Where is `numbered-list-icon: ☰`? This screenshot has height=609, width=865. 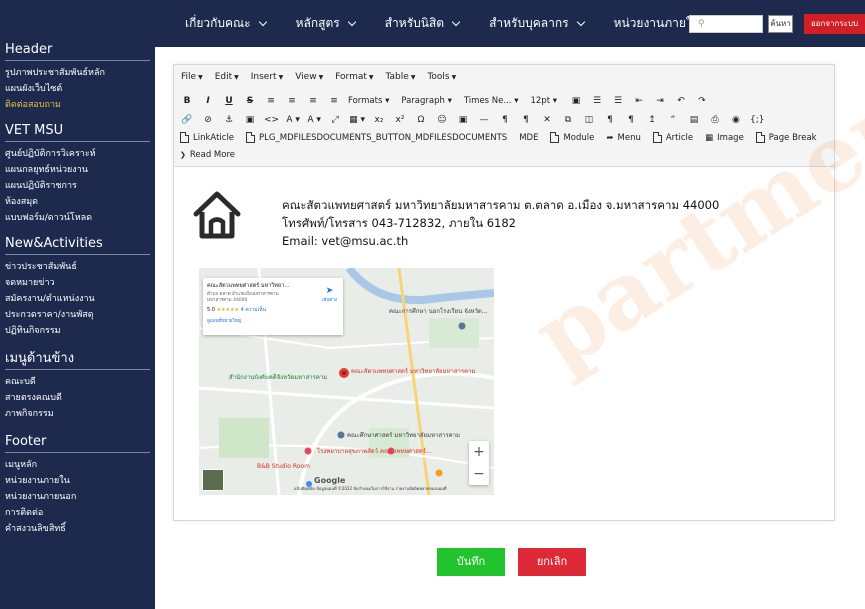
numbered-list-icon: ☰ is located at coordinates (618, 101).